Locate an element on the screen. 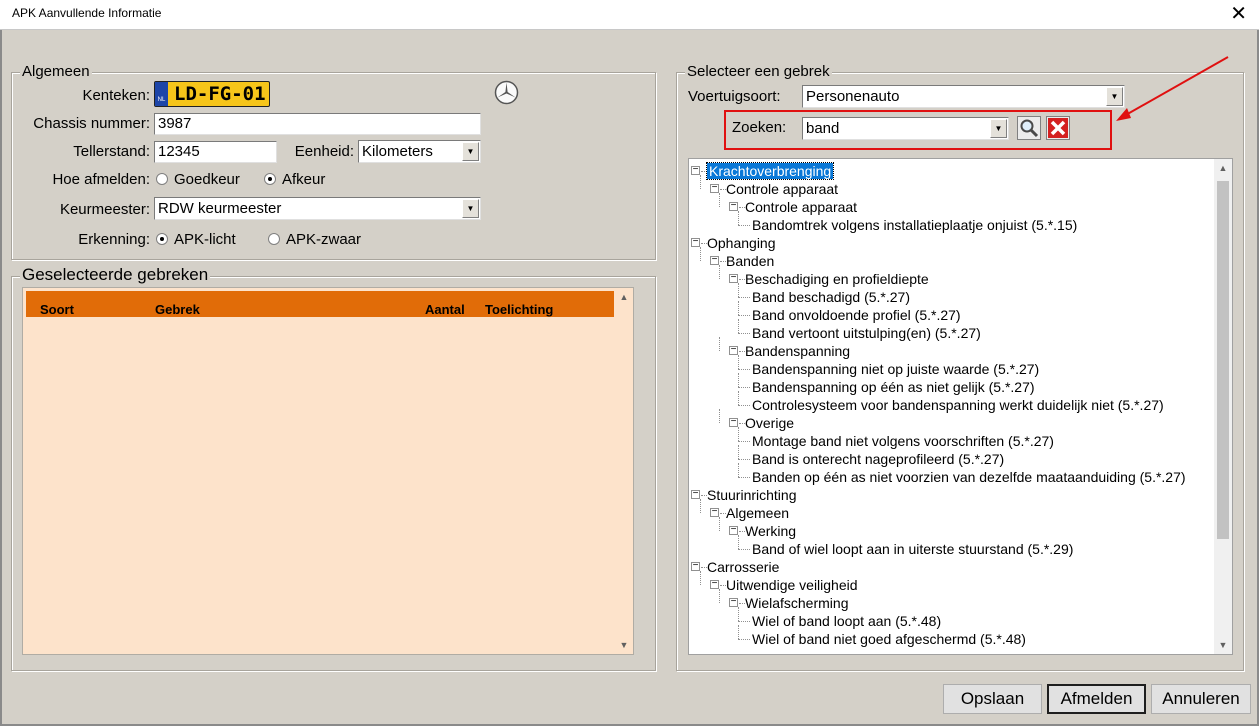 This screenshot has width=1259, height=726. column-header-soort: Soort is located at coordinates (57, 309).